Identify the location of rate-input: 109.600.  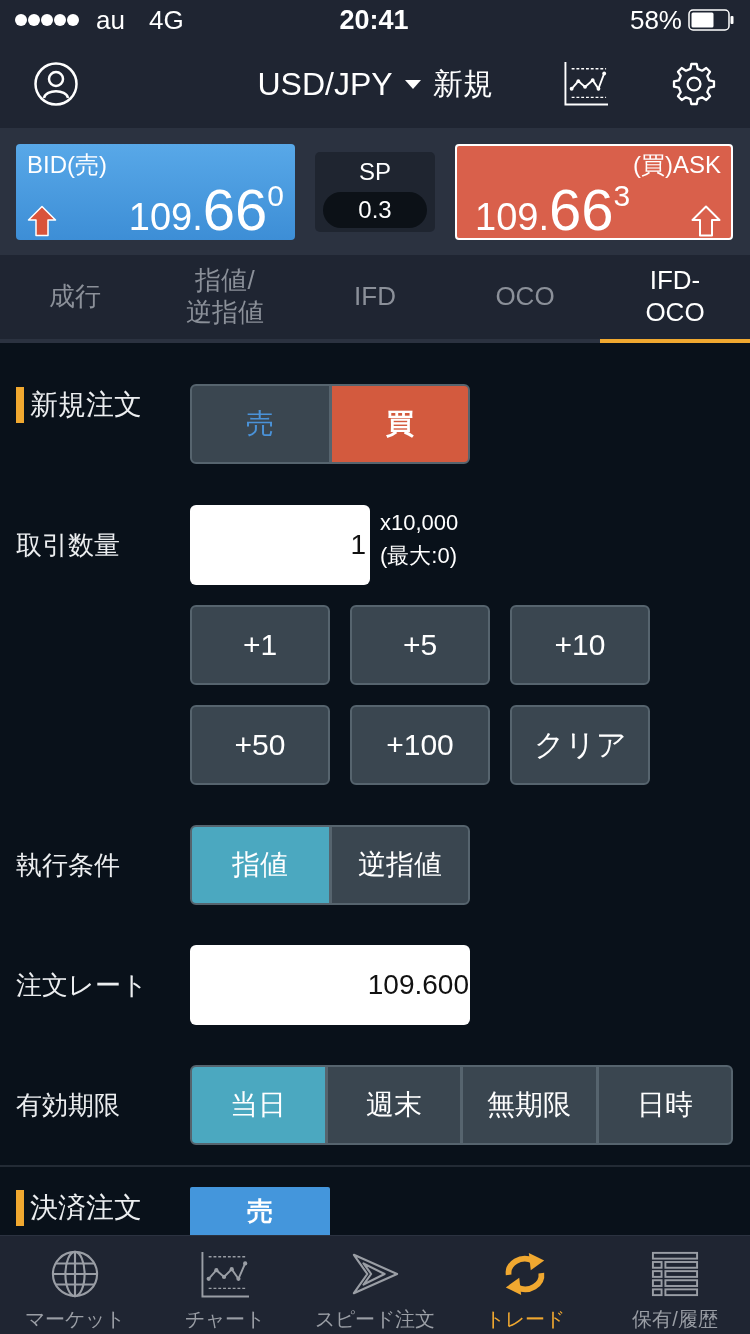
(330, 985).